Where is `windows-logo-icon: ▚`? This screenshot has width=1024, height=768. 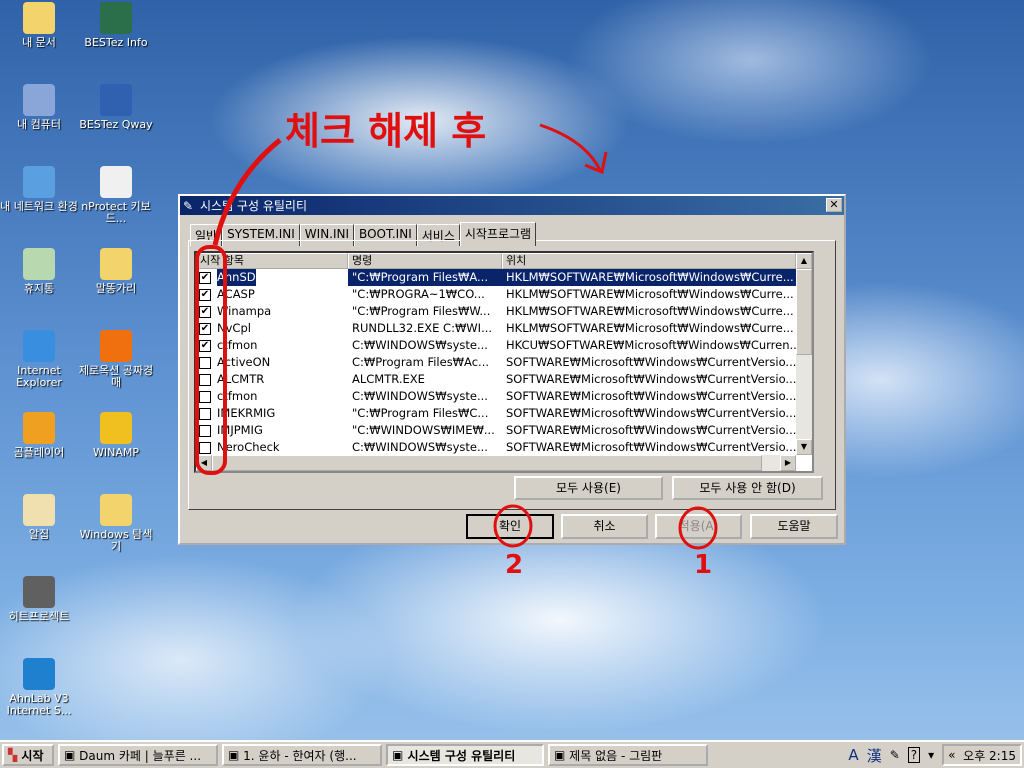 windows-logo-icon: ▚ is located at coordinates (13, 755).